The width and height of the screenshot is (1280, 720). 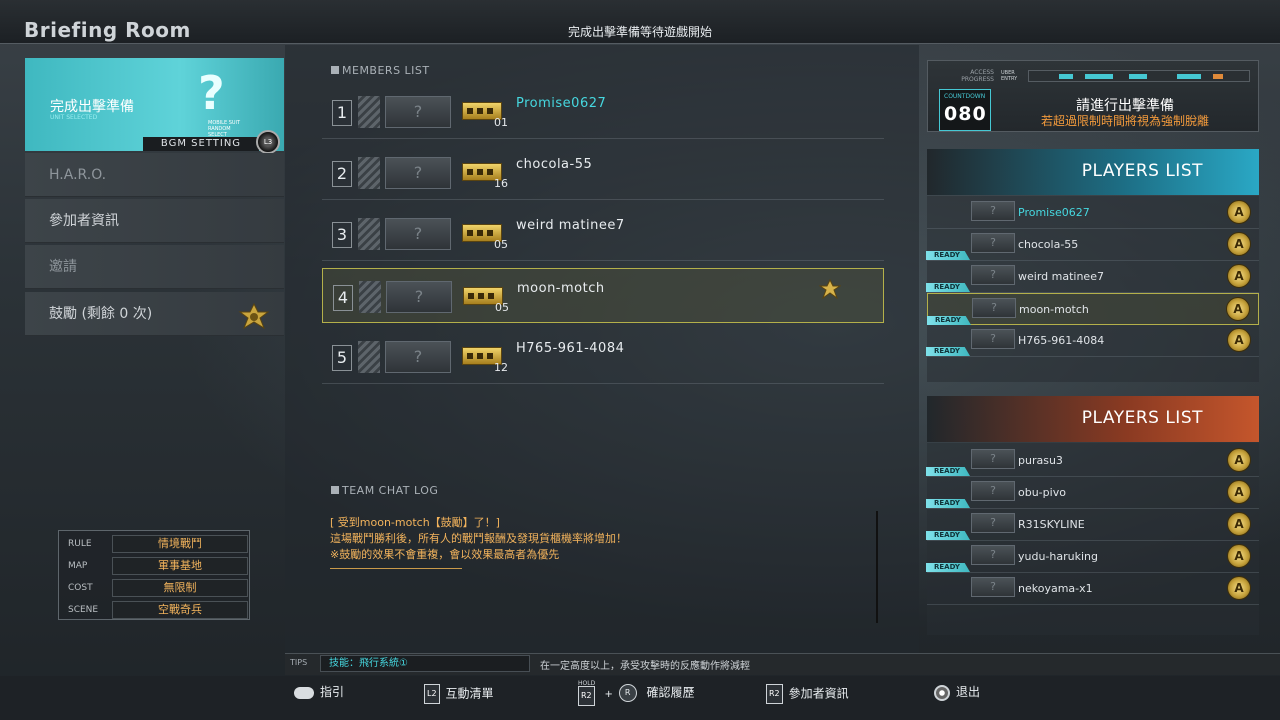 I want to click on hold-label: HOLD, so click(x=587, y=683).